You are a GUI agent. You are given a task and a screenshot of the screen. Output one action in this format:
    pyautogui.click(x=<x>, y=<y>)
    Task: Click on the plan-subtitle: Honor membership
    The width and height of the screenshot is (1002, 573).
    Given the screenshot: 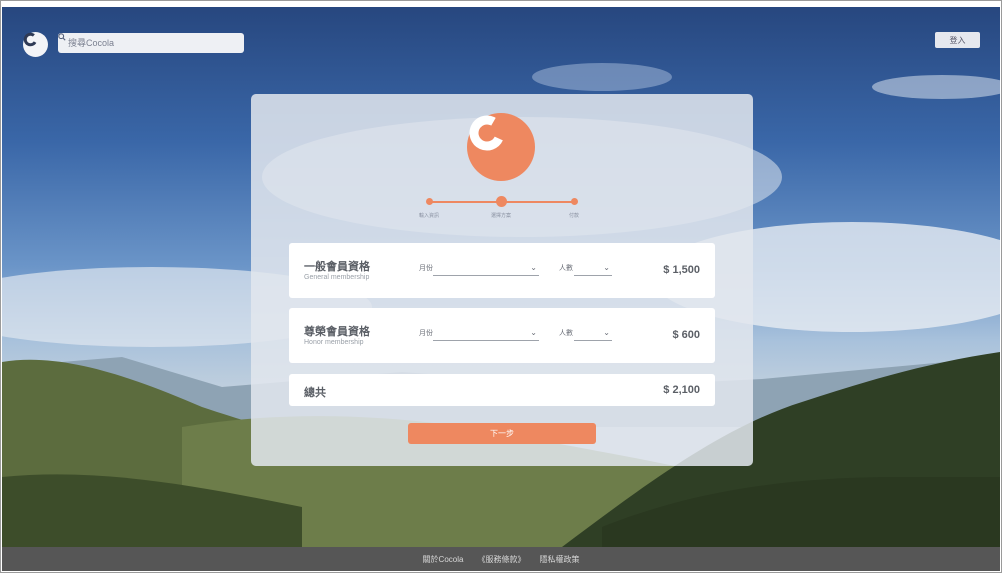 What is the action you would take?
    pyautogui.click(x=334, y=342)
    